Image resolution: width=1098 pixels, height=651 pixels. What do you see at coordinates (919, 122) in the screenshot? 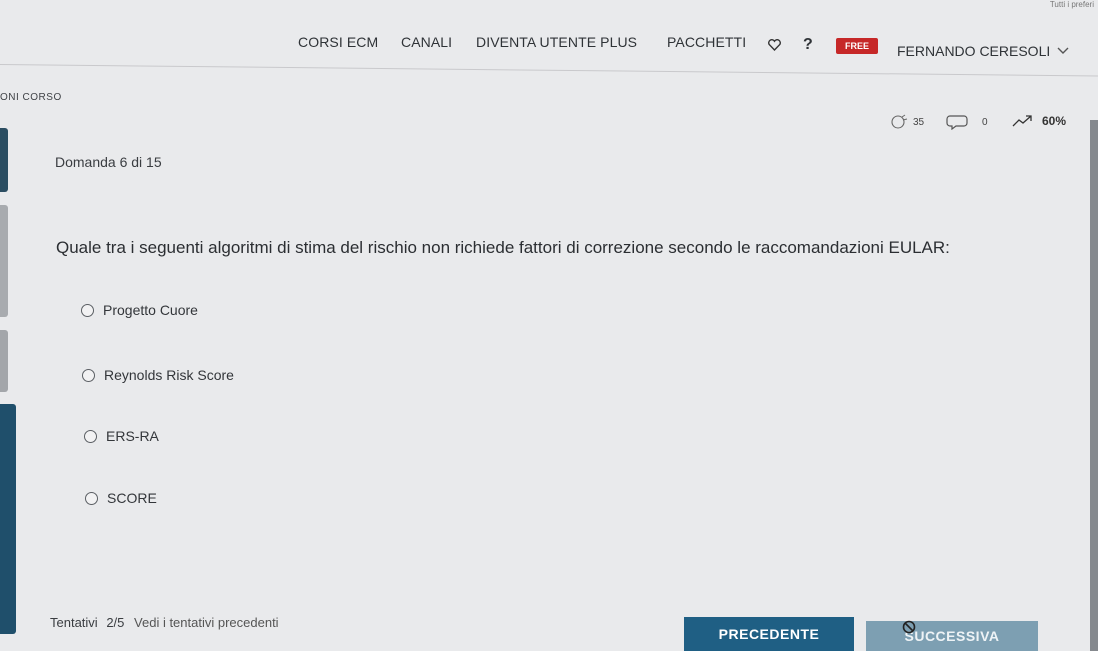
I see `likes-count: 35` at bounding box center [919, 122].